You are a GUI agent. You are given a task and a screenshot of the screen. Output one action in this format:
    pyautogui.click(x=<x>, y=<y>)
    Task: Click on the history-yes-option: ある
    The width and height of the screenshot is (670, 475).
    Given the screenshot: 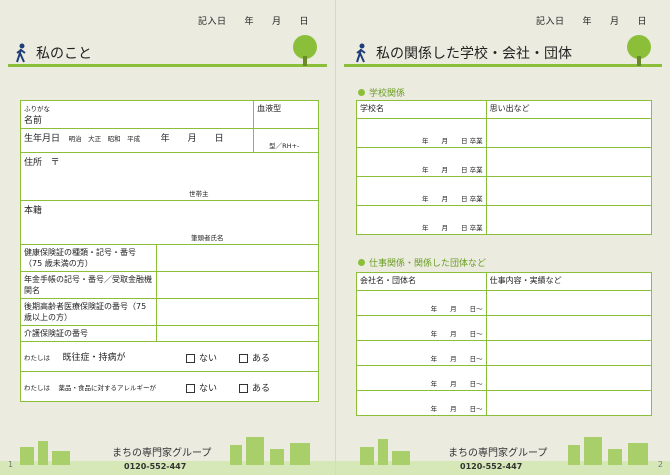 What is the action you would take?
    pyautogui.click(x=254, y=357)
    